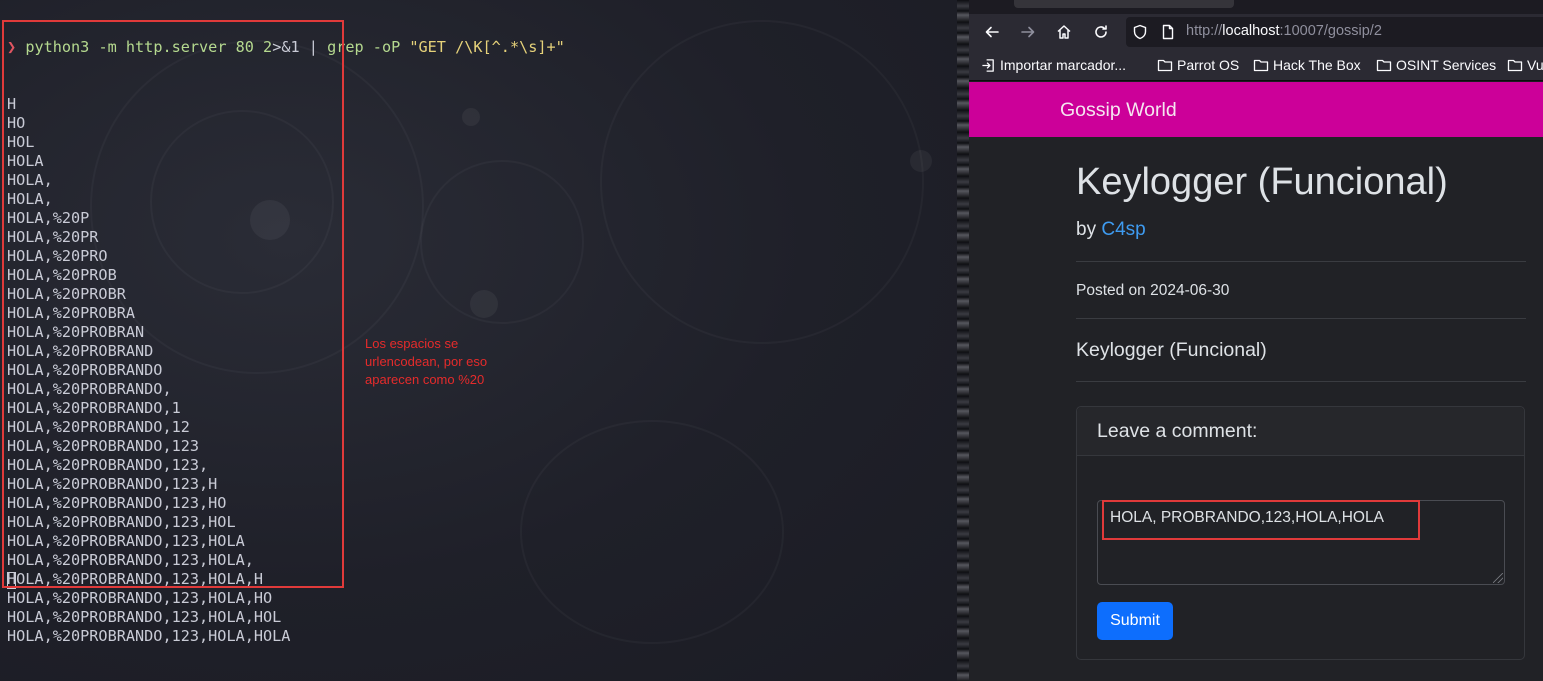 This screenshot has width=1543, height=681. I want to click on back-button, so click(992, 32).